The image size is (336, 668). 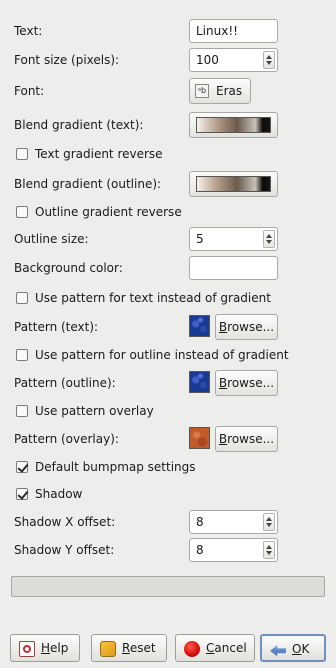 What do you see at coordinates (22, 298) in the screenshot?
I see `use-pattern-text-checkbox` at bounding box center [22, 298].